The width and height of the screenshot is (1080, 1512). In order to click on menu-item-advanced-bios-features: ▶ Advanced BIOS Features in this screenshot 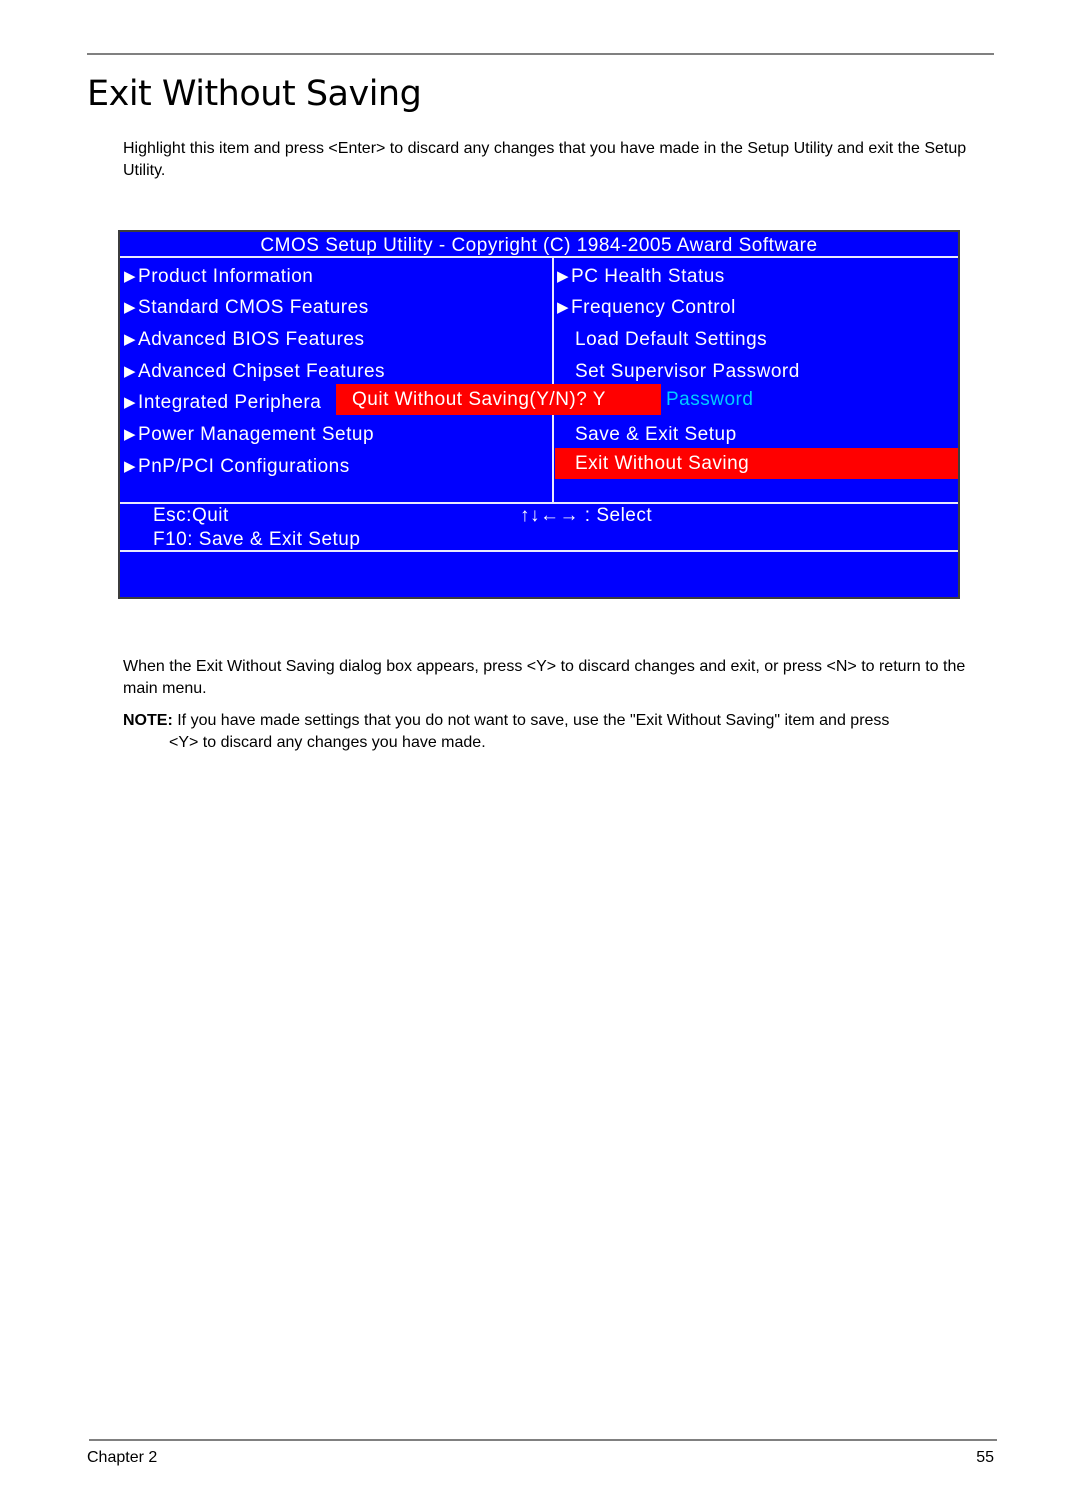, I will do `click(244, 339)`.